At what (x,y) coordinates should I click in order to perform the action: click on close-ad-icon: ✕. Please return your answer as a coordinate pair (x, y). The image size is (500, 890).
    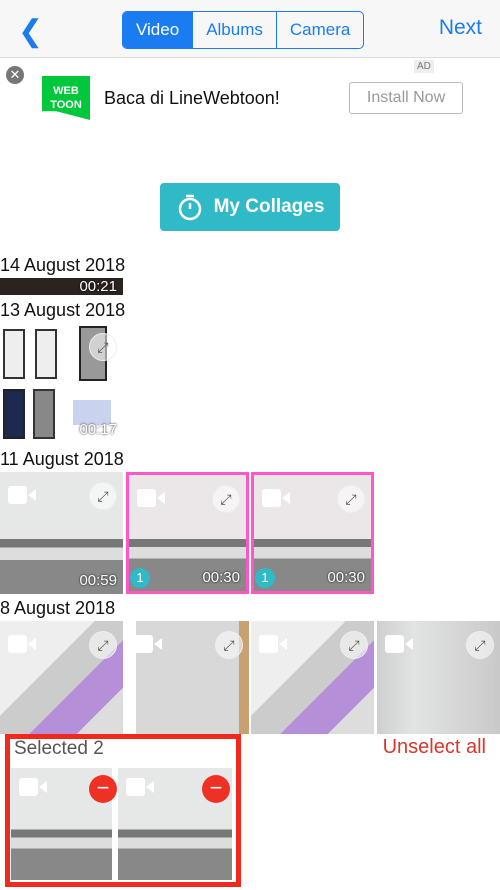
    Looking at the image, I should click on (15, 75).